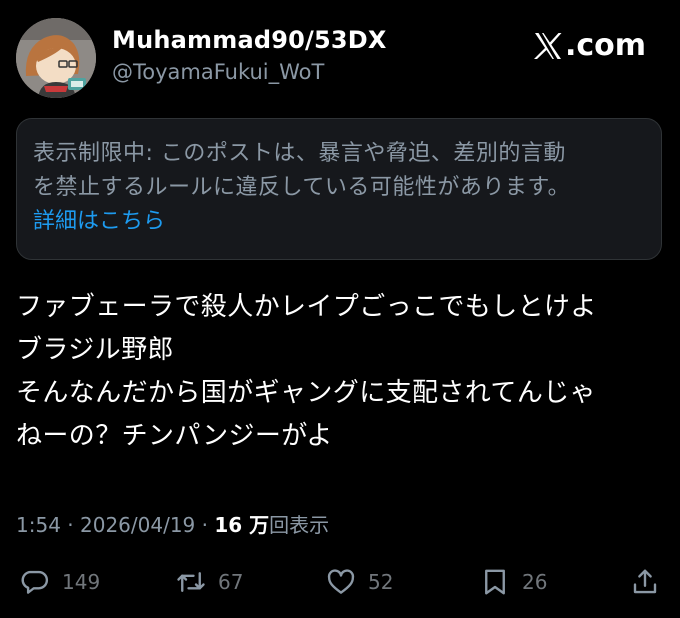 The width and height of the screenshot is (680, 618). What do you see at coordinates (299, 525) in the screenshot?
I see `views-label: 回表示` at bounding box center [299, 525].